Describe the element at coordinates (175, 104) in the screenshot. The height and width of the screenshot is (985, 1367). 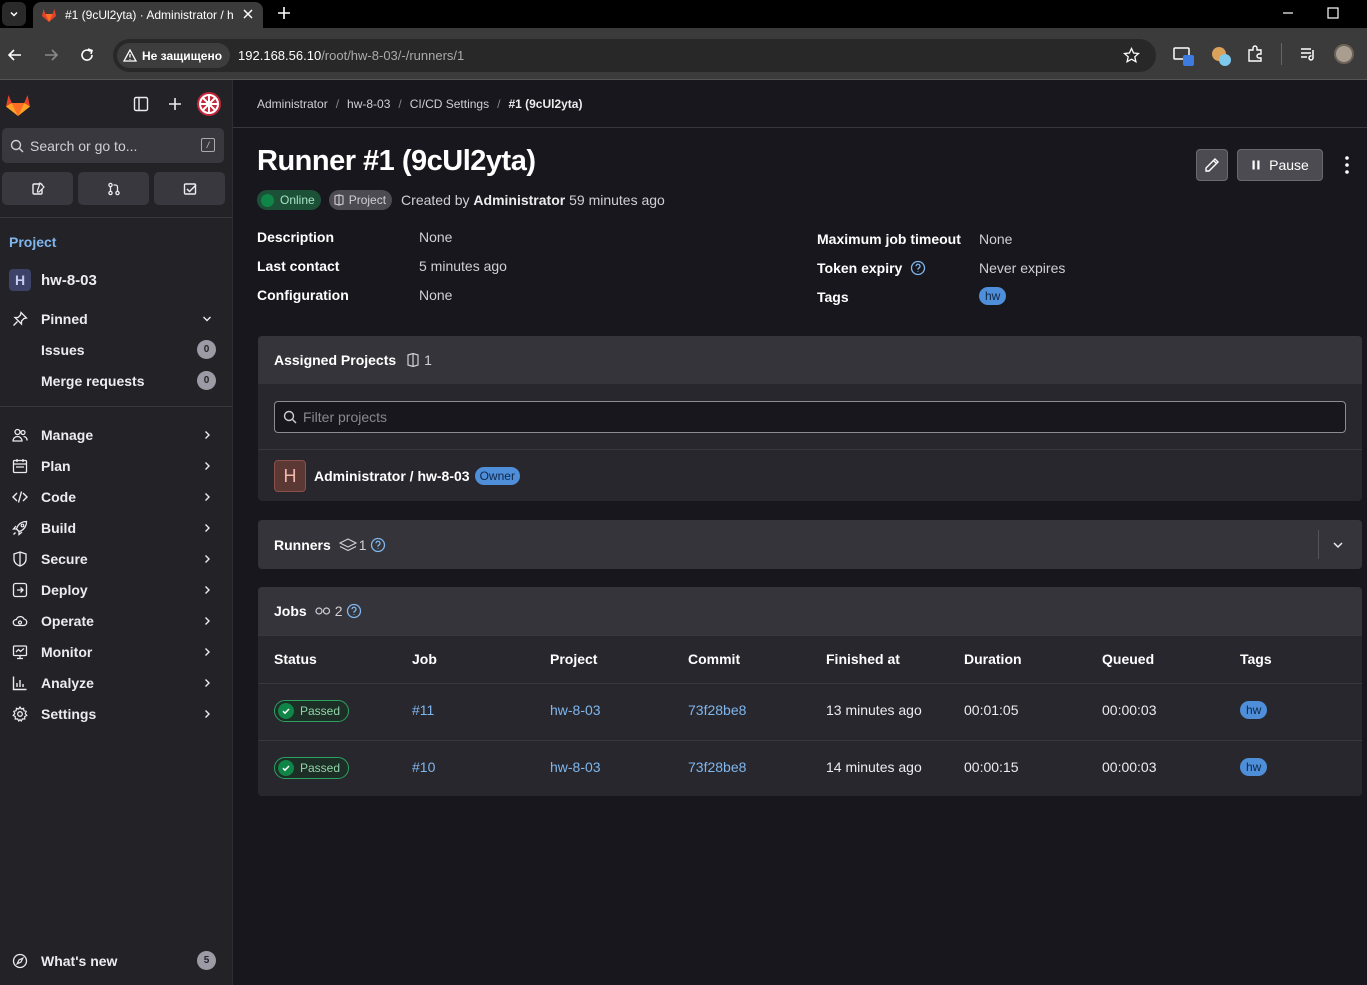
I see `create-new-icon` at that location.